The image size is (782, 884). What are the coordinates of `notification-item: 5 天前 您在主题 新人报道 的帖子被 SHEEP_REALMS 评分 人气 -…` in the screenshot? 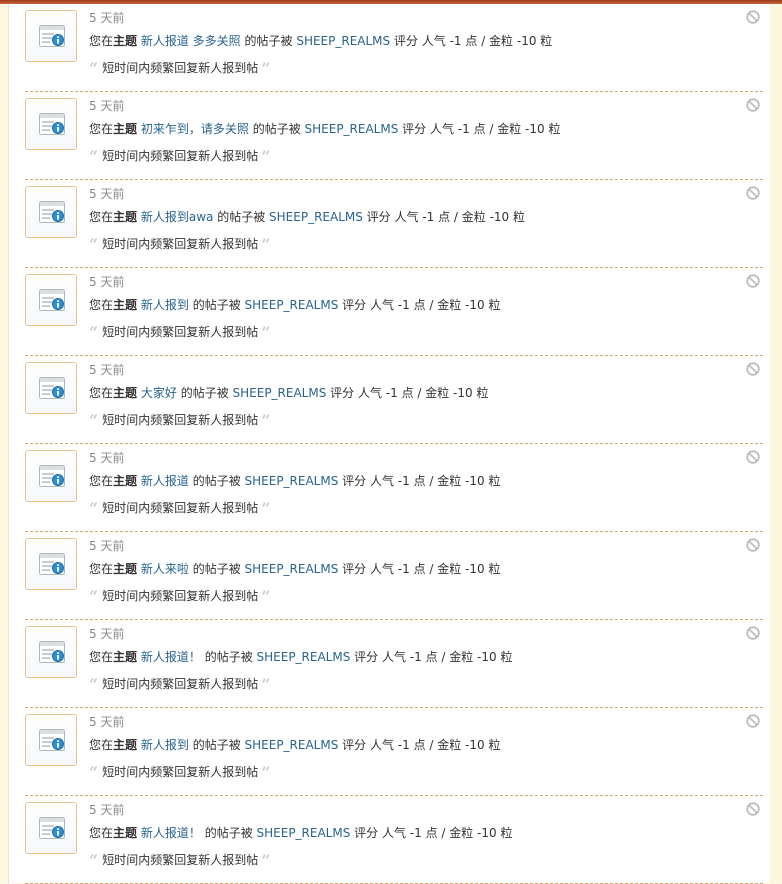 It's located at (394, 488).